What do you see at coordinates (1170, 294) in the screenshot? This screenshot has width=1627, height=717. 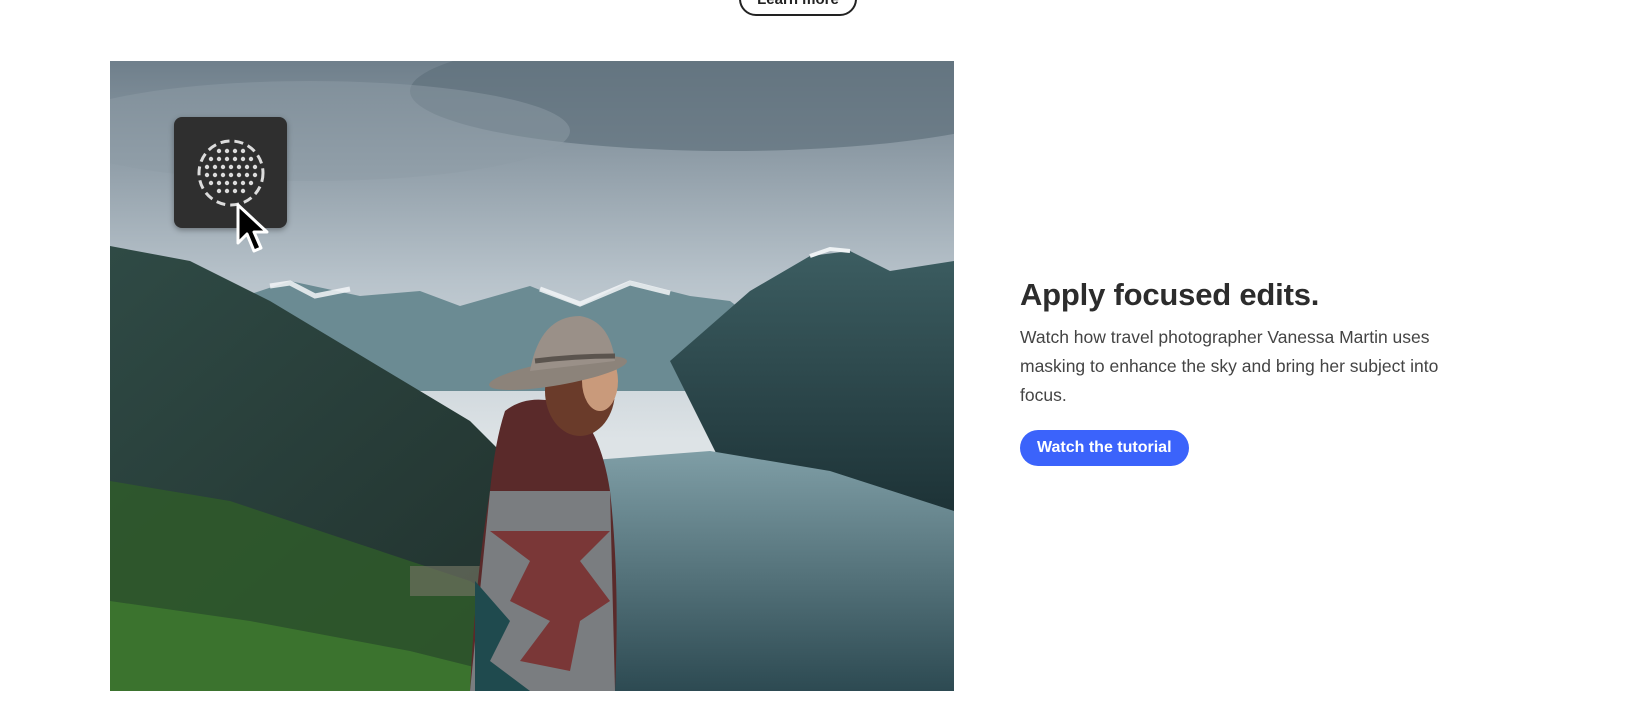 I see `feature-headline: Apply focused edits.` at bounding box center [1170, 294].